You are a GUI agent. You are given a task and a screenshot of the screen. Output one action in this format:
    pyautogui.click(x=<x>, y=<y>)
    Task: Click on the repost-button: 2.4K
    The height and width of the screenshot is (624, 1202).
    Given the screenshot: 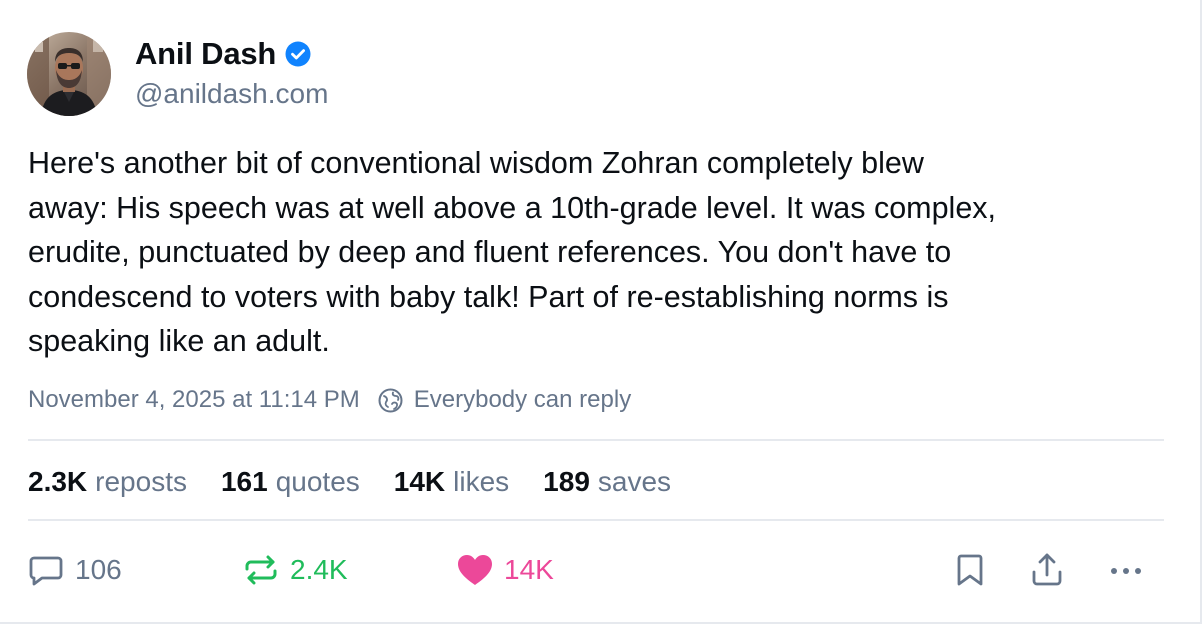 What is the action you would take?
    pyautogui.click(x=294, y=570)
    